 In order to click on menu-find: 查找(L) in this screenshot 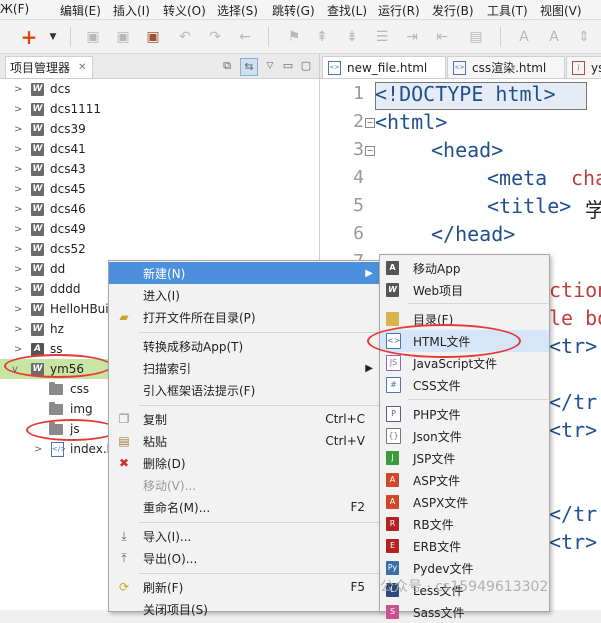, I will do `click(347, 10)`.